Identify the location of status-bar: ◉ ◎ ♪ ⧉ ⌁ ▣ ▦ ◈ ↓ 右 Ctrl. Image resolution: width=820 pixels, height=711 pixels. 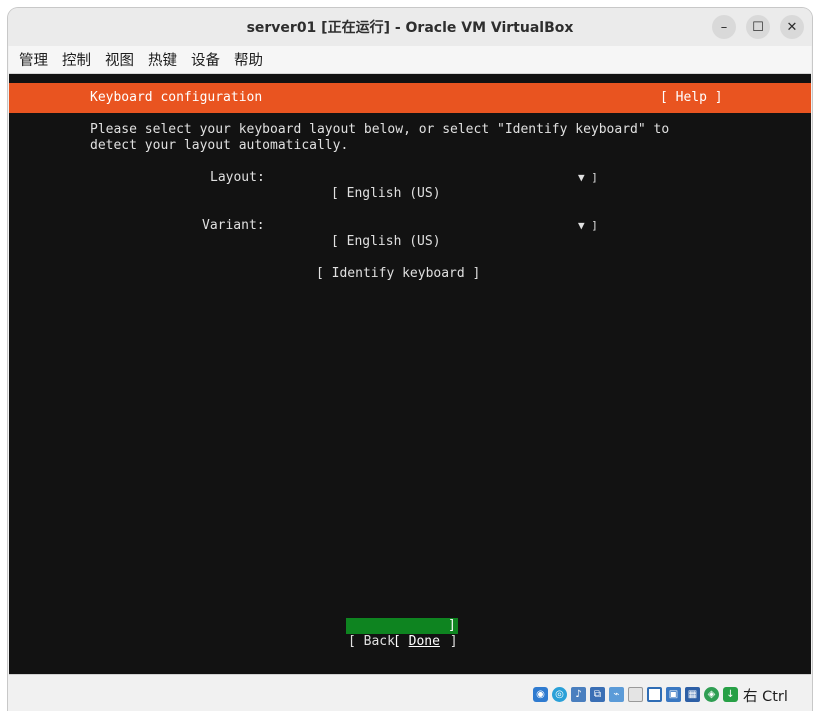
(410, 692).